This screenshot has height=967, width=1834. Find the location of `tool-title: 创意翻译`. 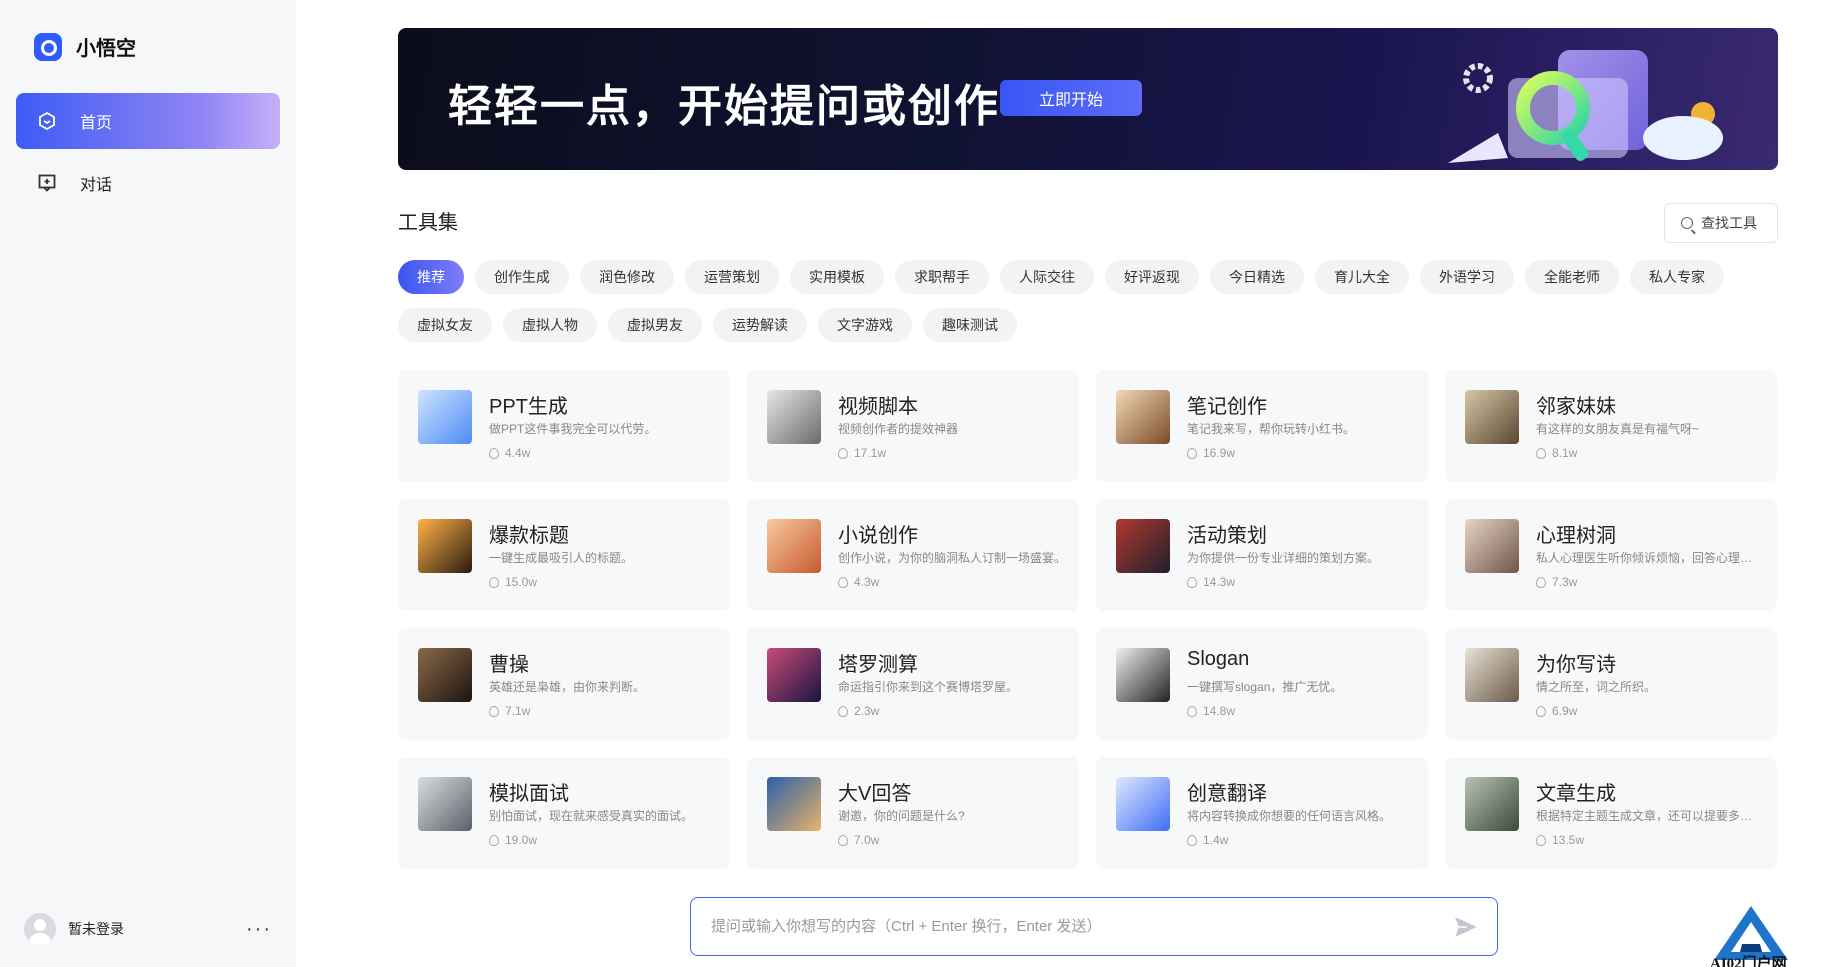

tool-title: 创意翻译 is located at coordinates (1227, 794).